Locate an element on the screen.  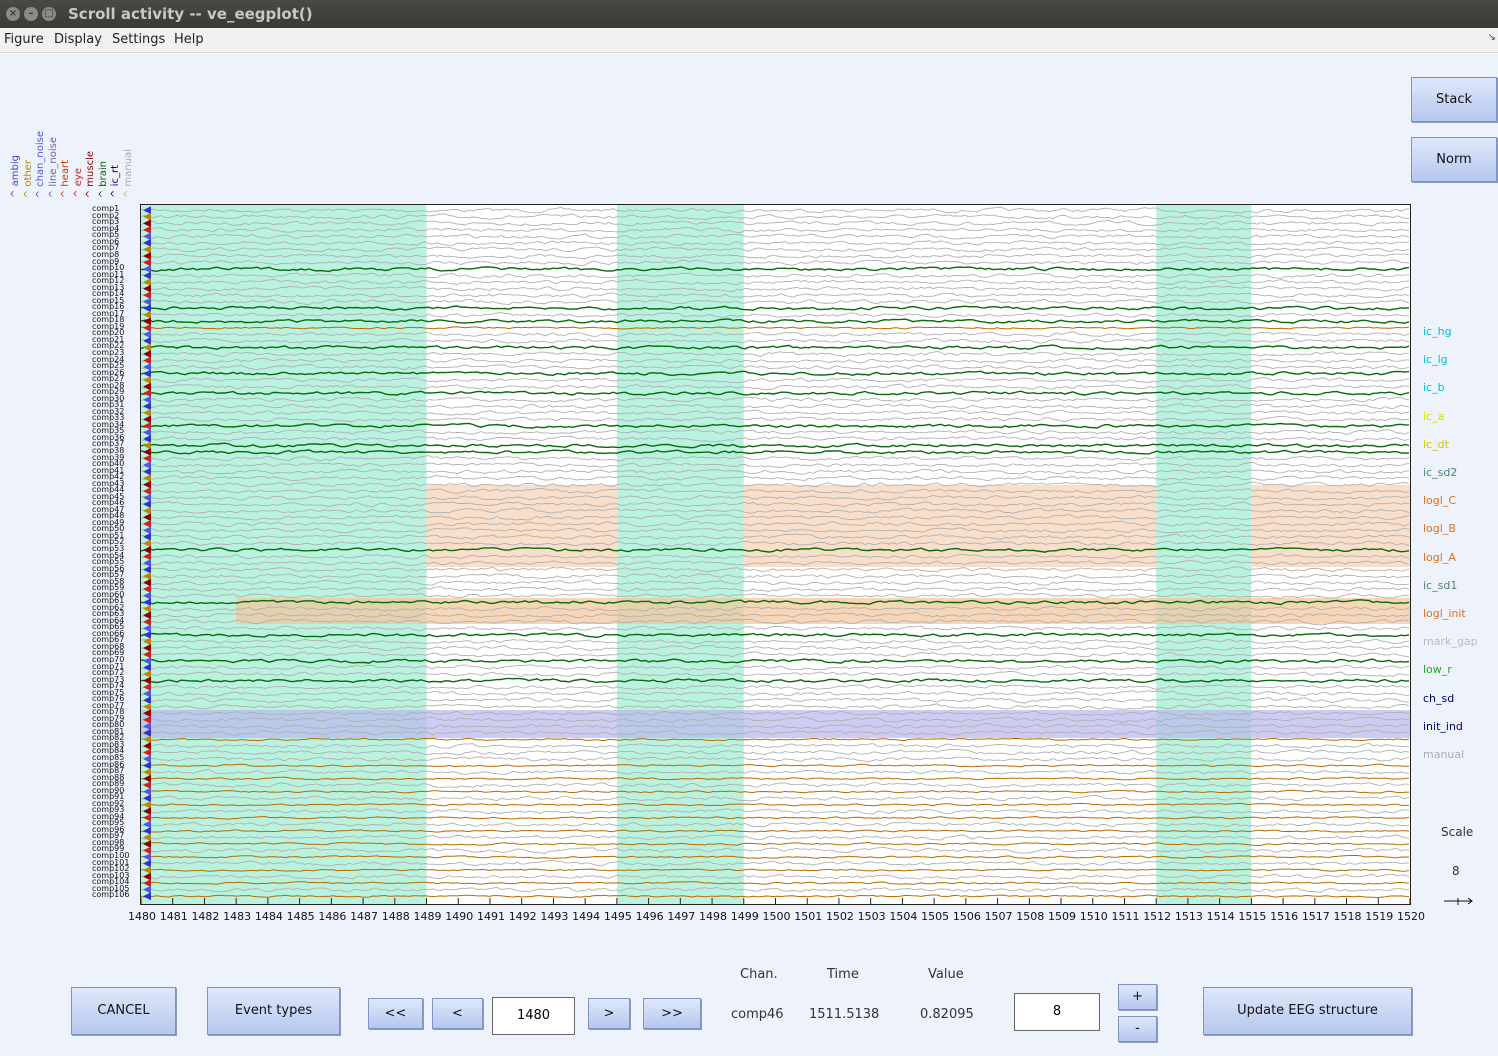
menu-help: Help is located at coordinates (189, 39).